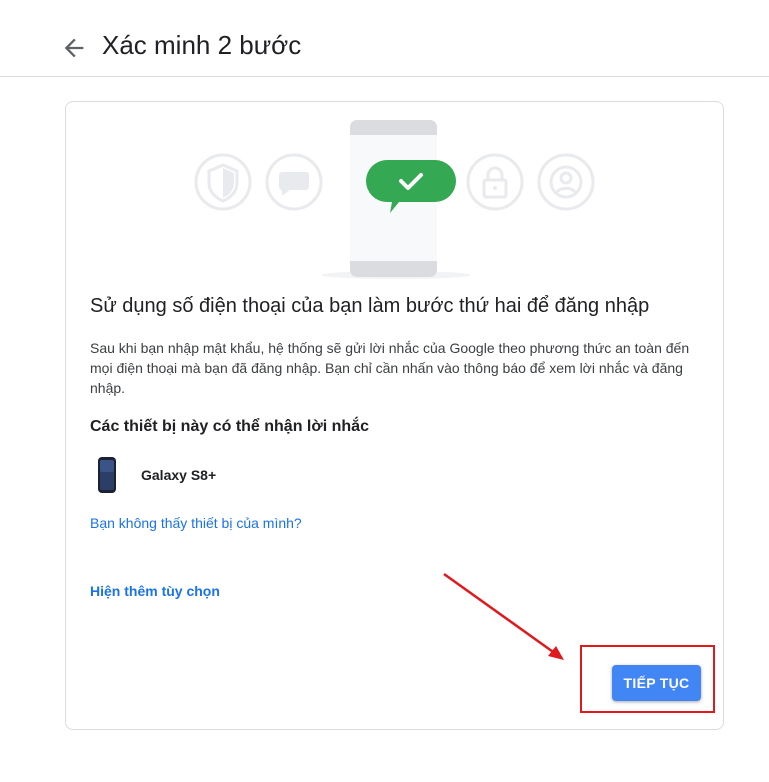 The width and height of the screenshot is (769, 782). I want to click on phone-check-icon, so click(396, 199).